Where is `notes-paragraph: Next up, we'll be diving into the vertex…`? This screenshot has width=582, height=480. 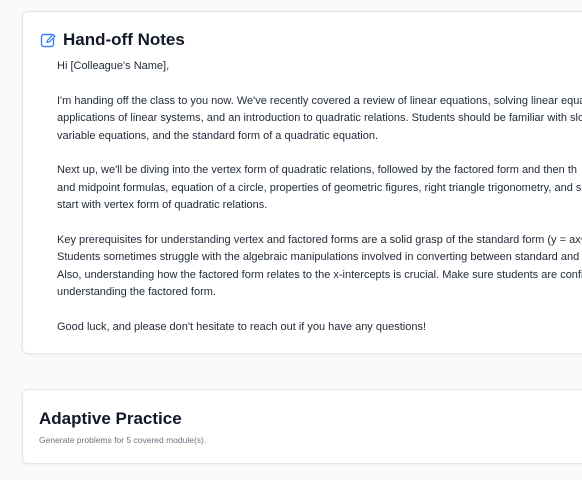
notes-paragraph: Next up, we'll be diving into the vertex… is located at coordinates (319, 187).